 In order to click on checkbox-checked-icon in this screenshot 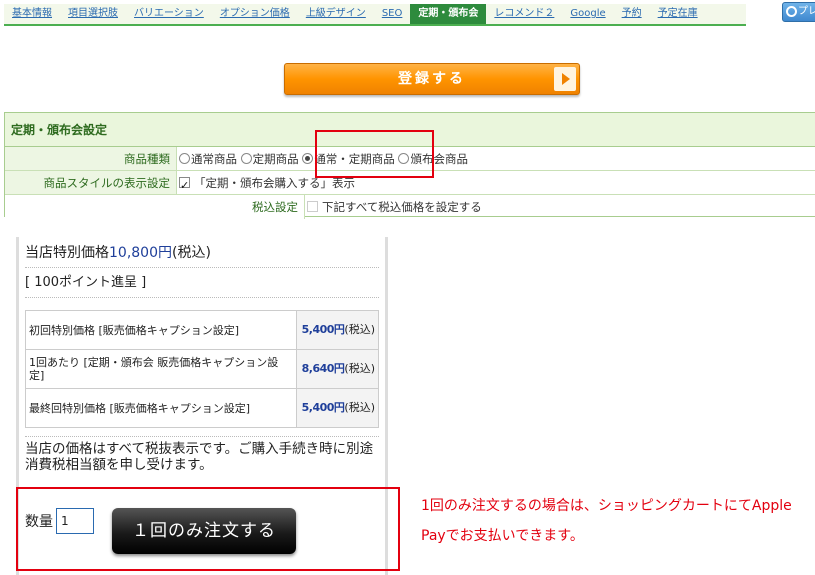, I will do `click(184, 186)`.